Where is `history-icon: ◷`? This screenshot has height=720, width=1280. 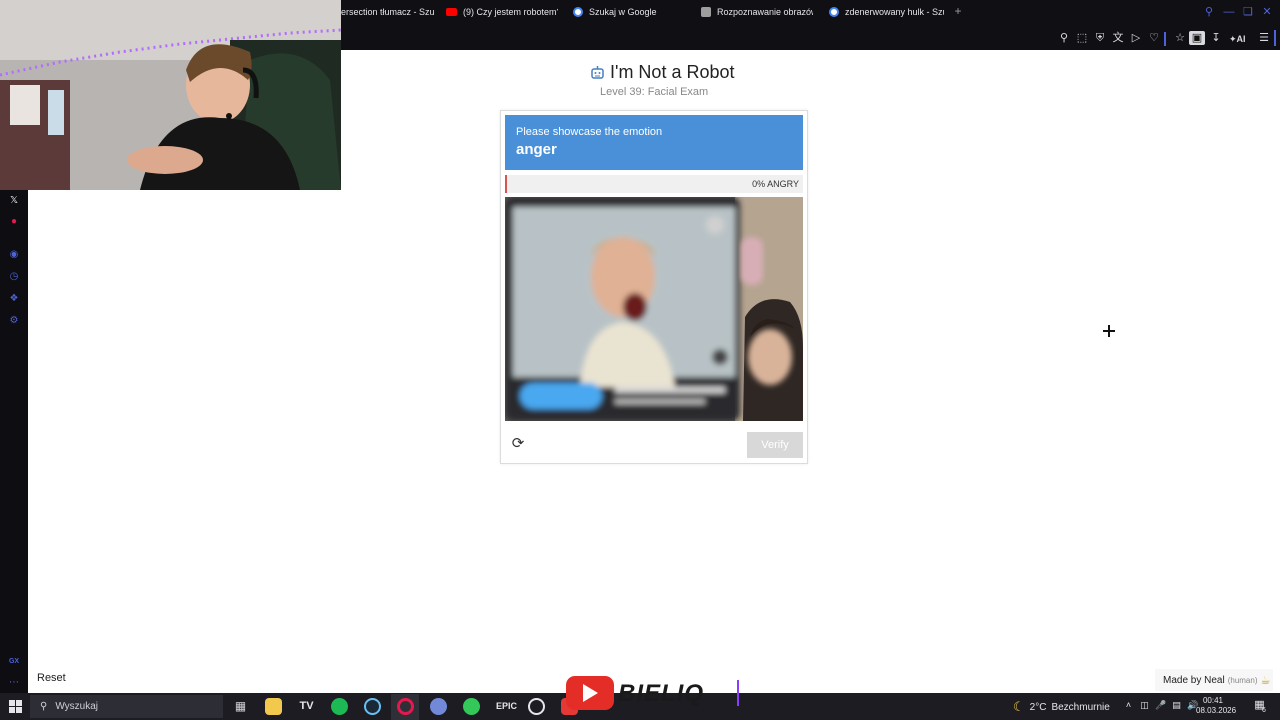 history-icon: ◷ is located at coordinates (14, 277).